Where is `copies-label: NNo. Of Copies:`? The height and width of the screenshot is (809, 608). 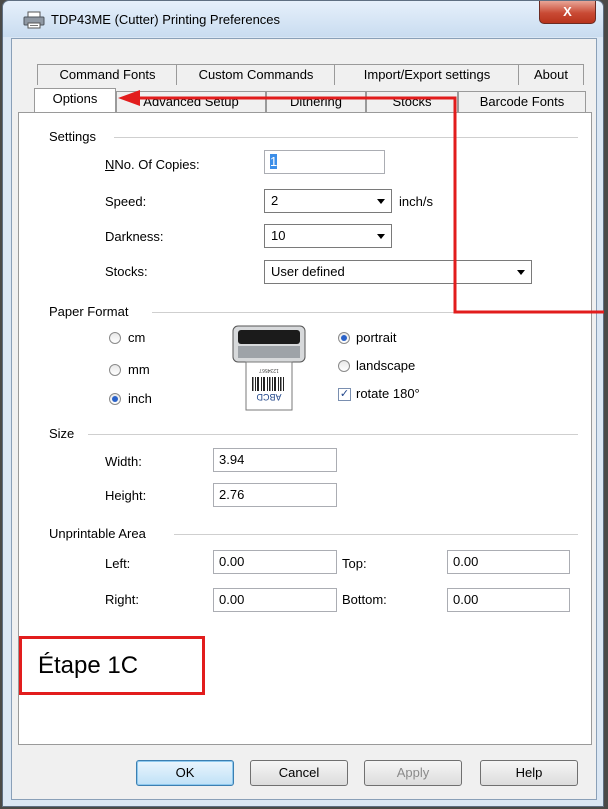
copies-label: NNo. Of Copies: is located at coordinates (152, 164).